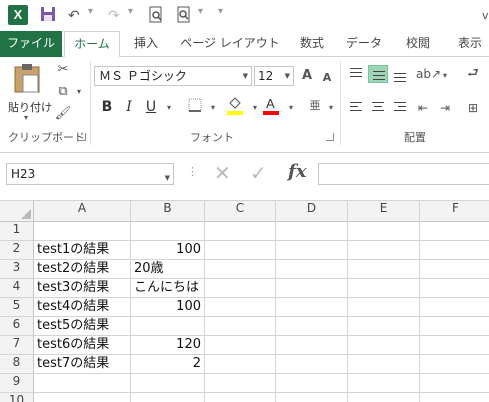  I want to click on column-header-f: F, so click(454, 211).